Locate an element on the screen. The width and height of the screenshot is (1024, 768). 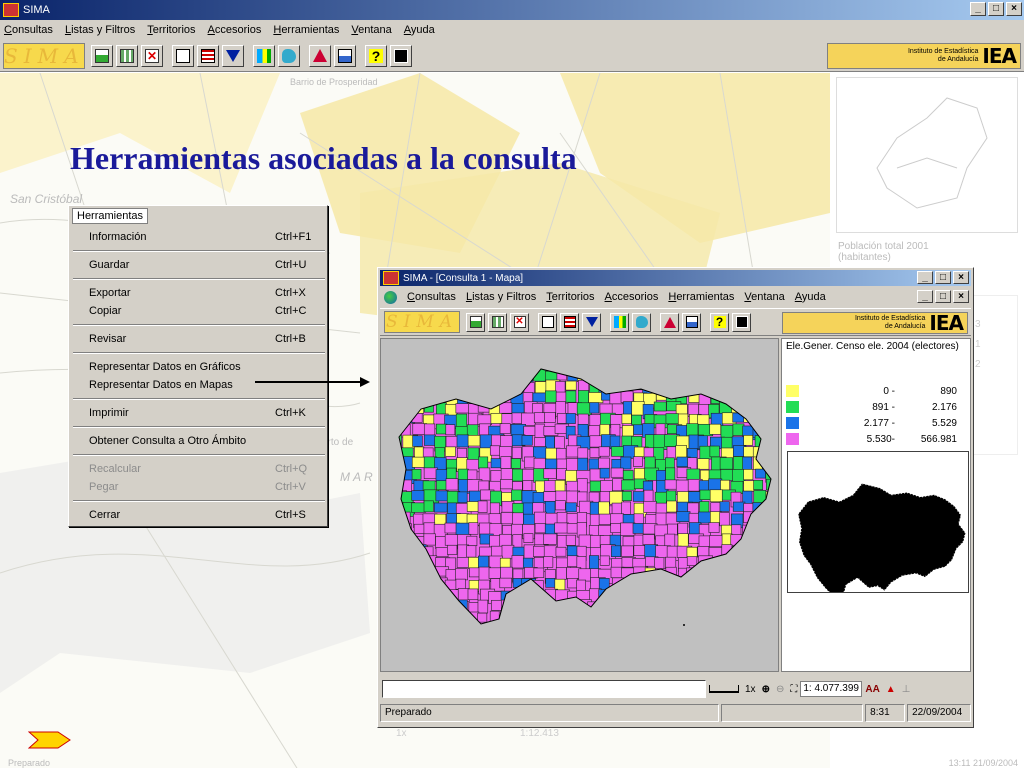
tool-small-icon: ⊥ is located at coordinates (906, 689).